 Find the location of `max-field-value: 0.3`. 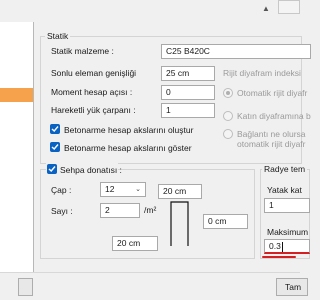

max-field-value: 0.3 is located at coordinates (275, 246).